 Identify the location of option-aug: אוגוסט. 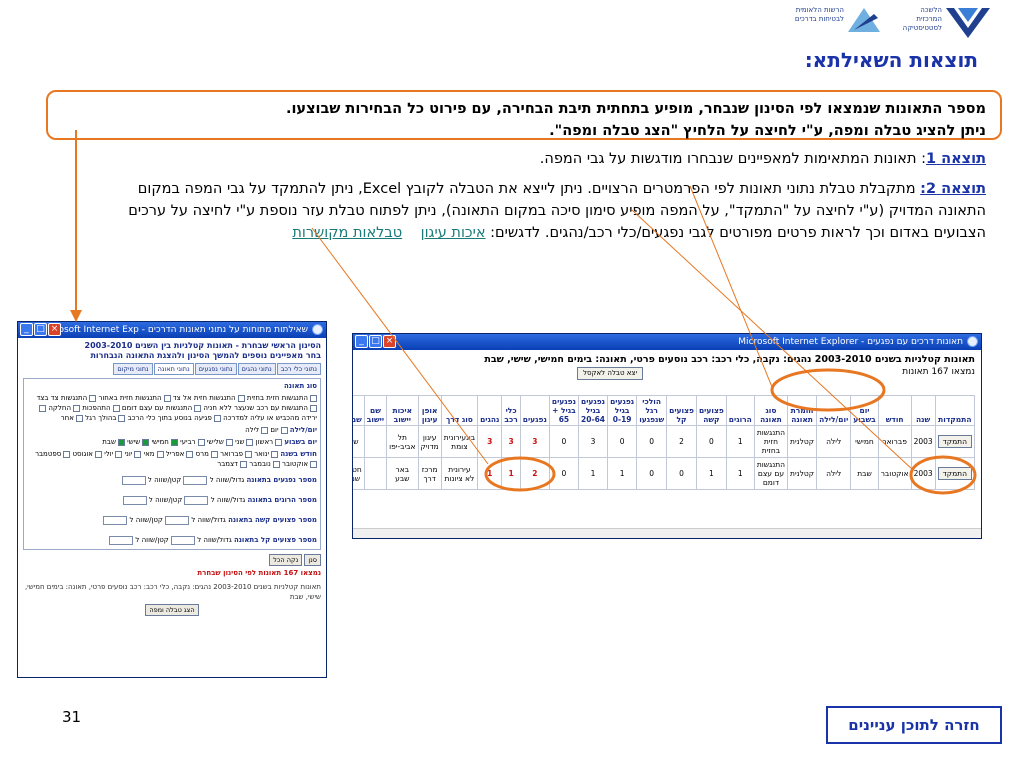
(87, 454).